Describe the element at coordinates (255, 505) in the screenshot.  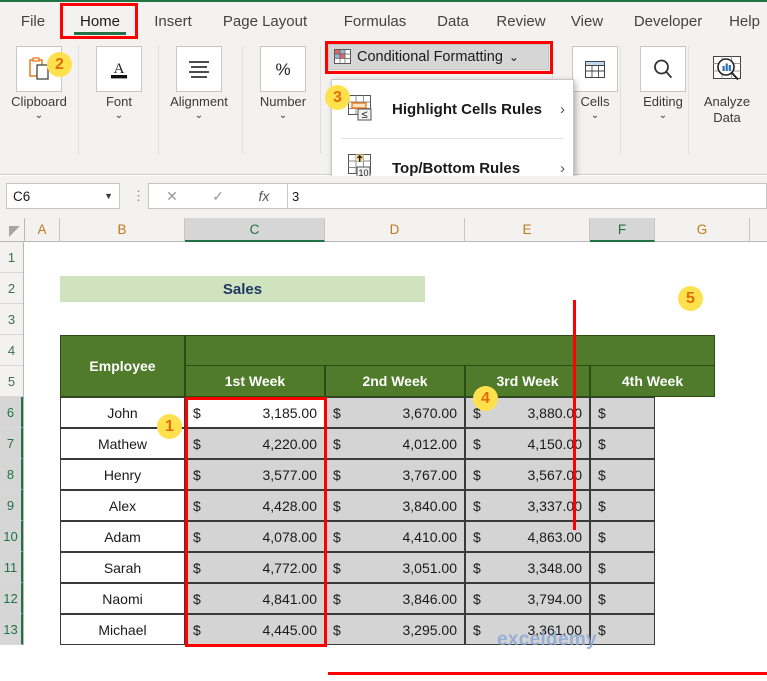
I see `cell-w1-amount: $4,428.00` at that location.